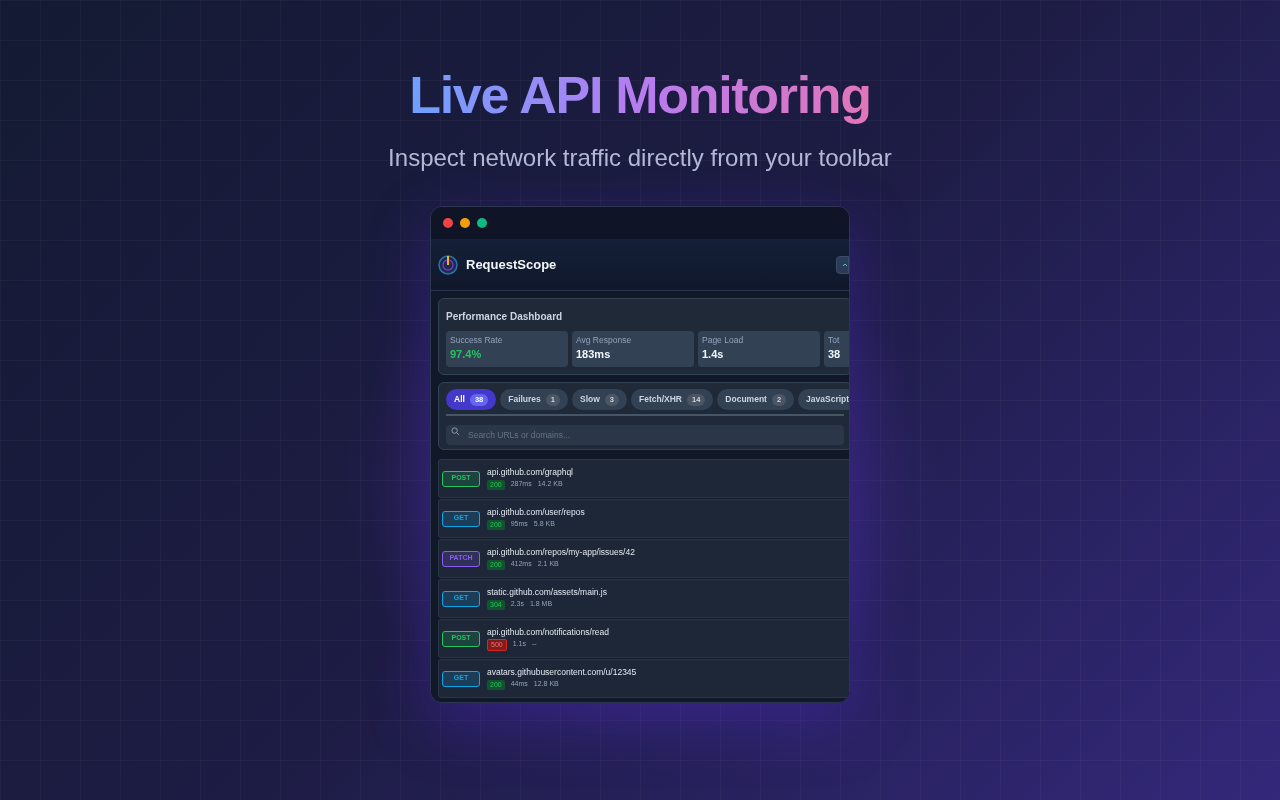  What do you see at coordinates (455, 431) in the screenshot?
I see `search-icon` at bounding box center [455, 431].